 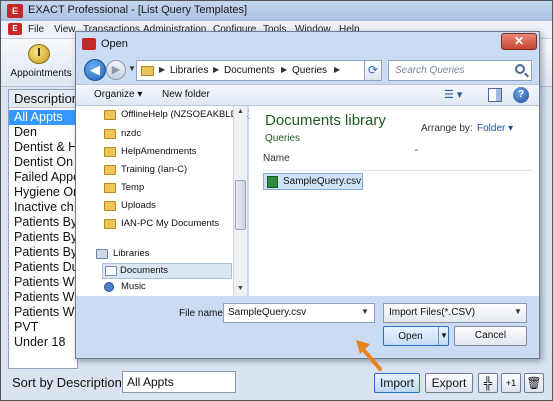 I want to click on list-item: Hygiene Or, so click(x=44, y=192).